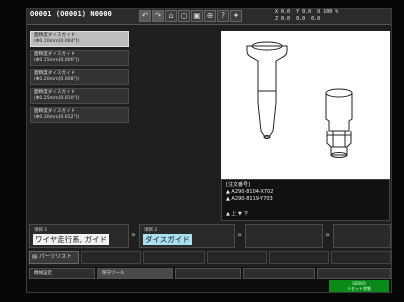 The image size is (404, 302). I want to click on redo-icon: ↷, so click(158, 16).